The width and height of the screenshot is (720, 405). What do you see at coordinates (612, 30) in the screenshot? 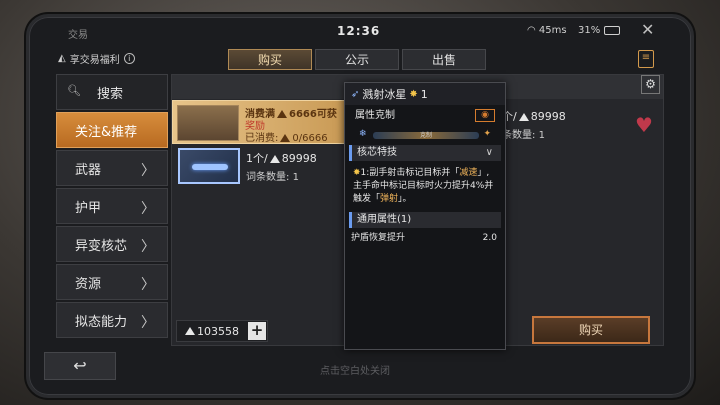
I see `battery-icon` at bounding box center [612, 30].